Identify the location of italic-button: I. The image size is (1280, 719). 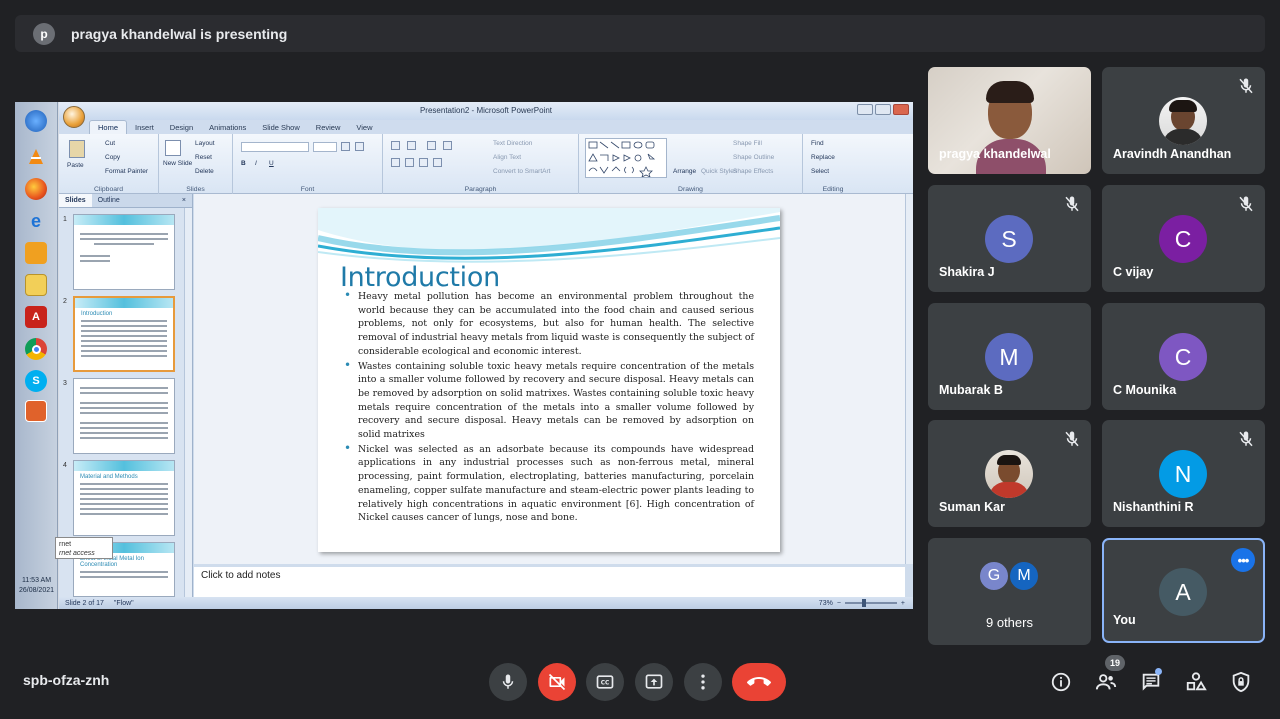
(256, 163).